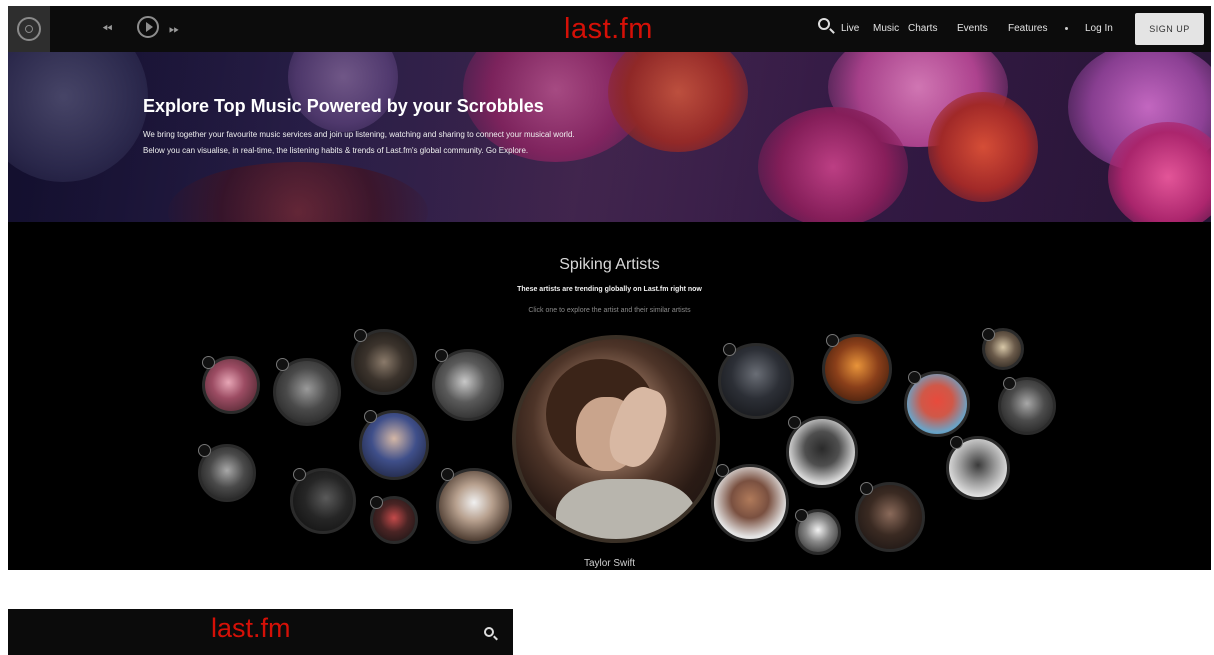 The image size is (1214, 655). I want to click on mobile-header: last.fm, so click(260, 632).